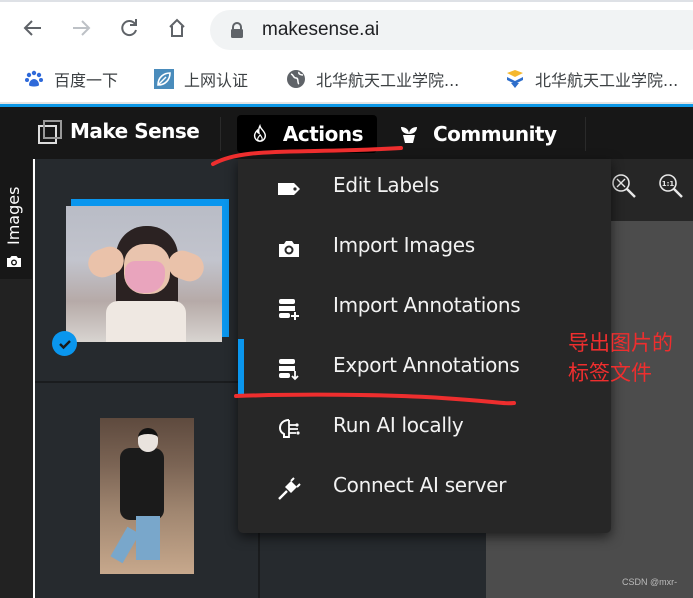  I want to click on tag-icon, so click(289, 189).